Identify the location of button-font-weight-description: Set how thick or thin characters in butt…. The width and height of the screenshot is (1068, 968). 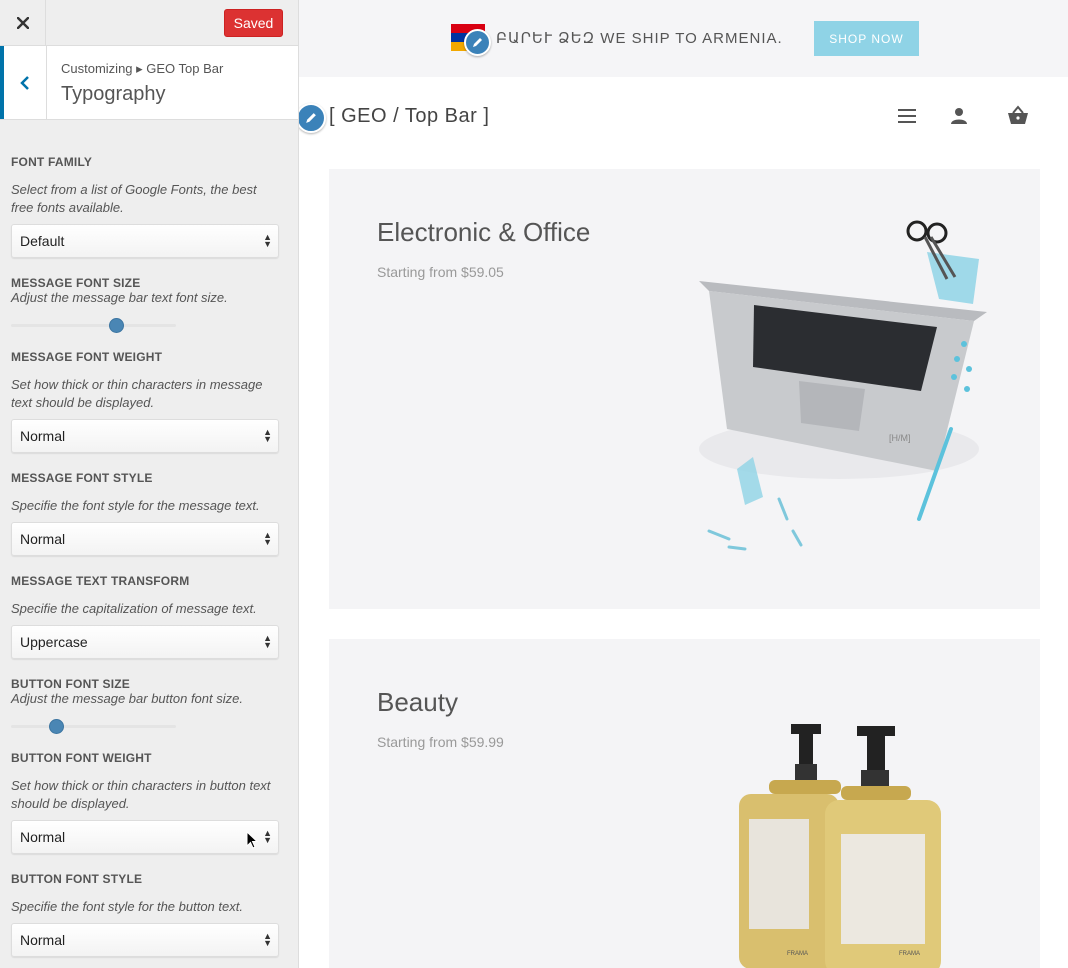
(141, 794).